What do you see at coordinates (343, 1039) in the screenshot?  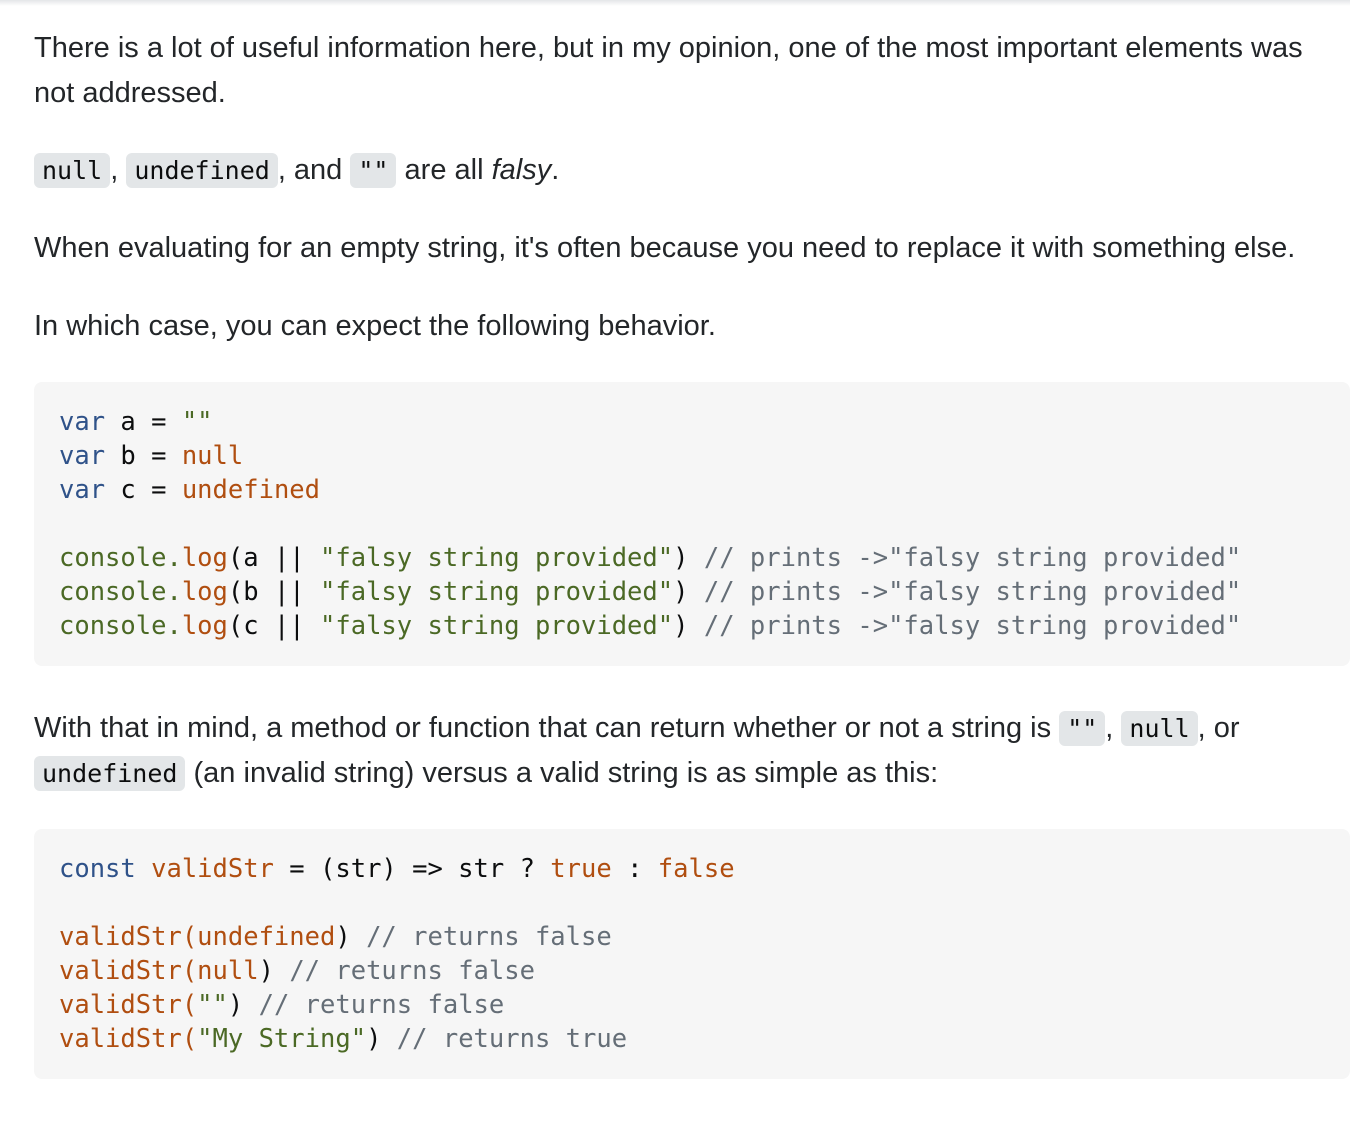 I see `code-line: validStr("My String") // returns true` at bounding box center [343, 1039].